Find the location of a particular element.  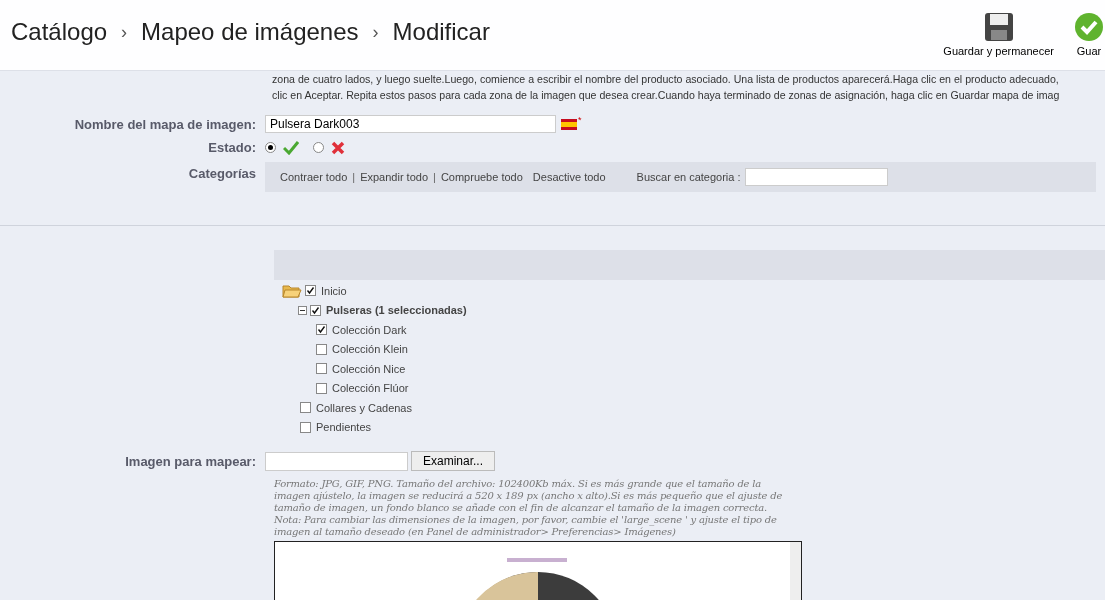

toolbar-button: Guar is located at coordinates (1089, 34).